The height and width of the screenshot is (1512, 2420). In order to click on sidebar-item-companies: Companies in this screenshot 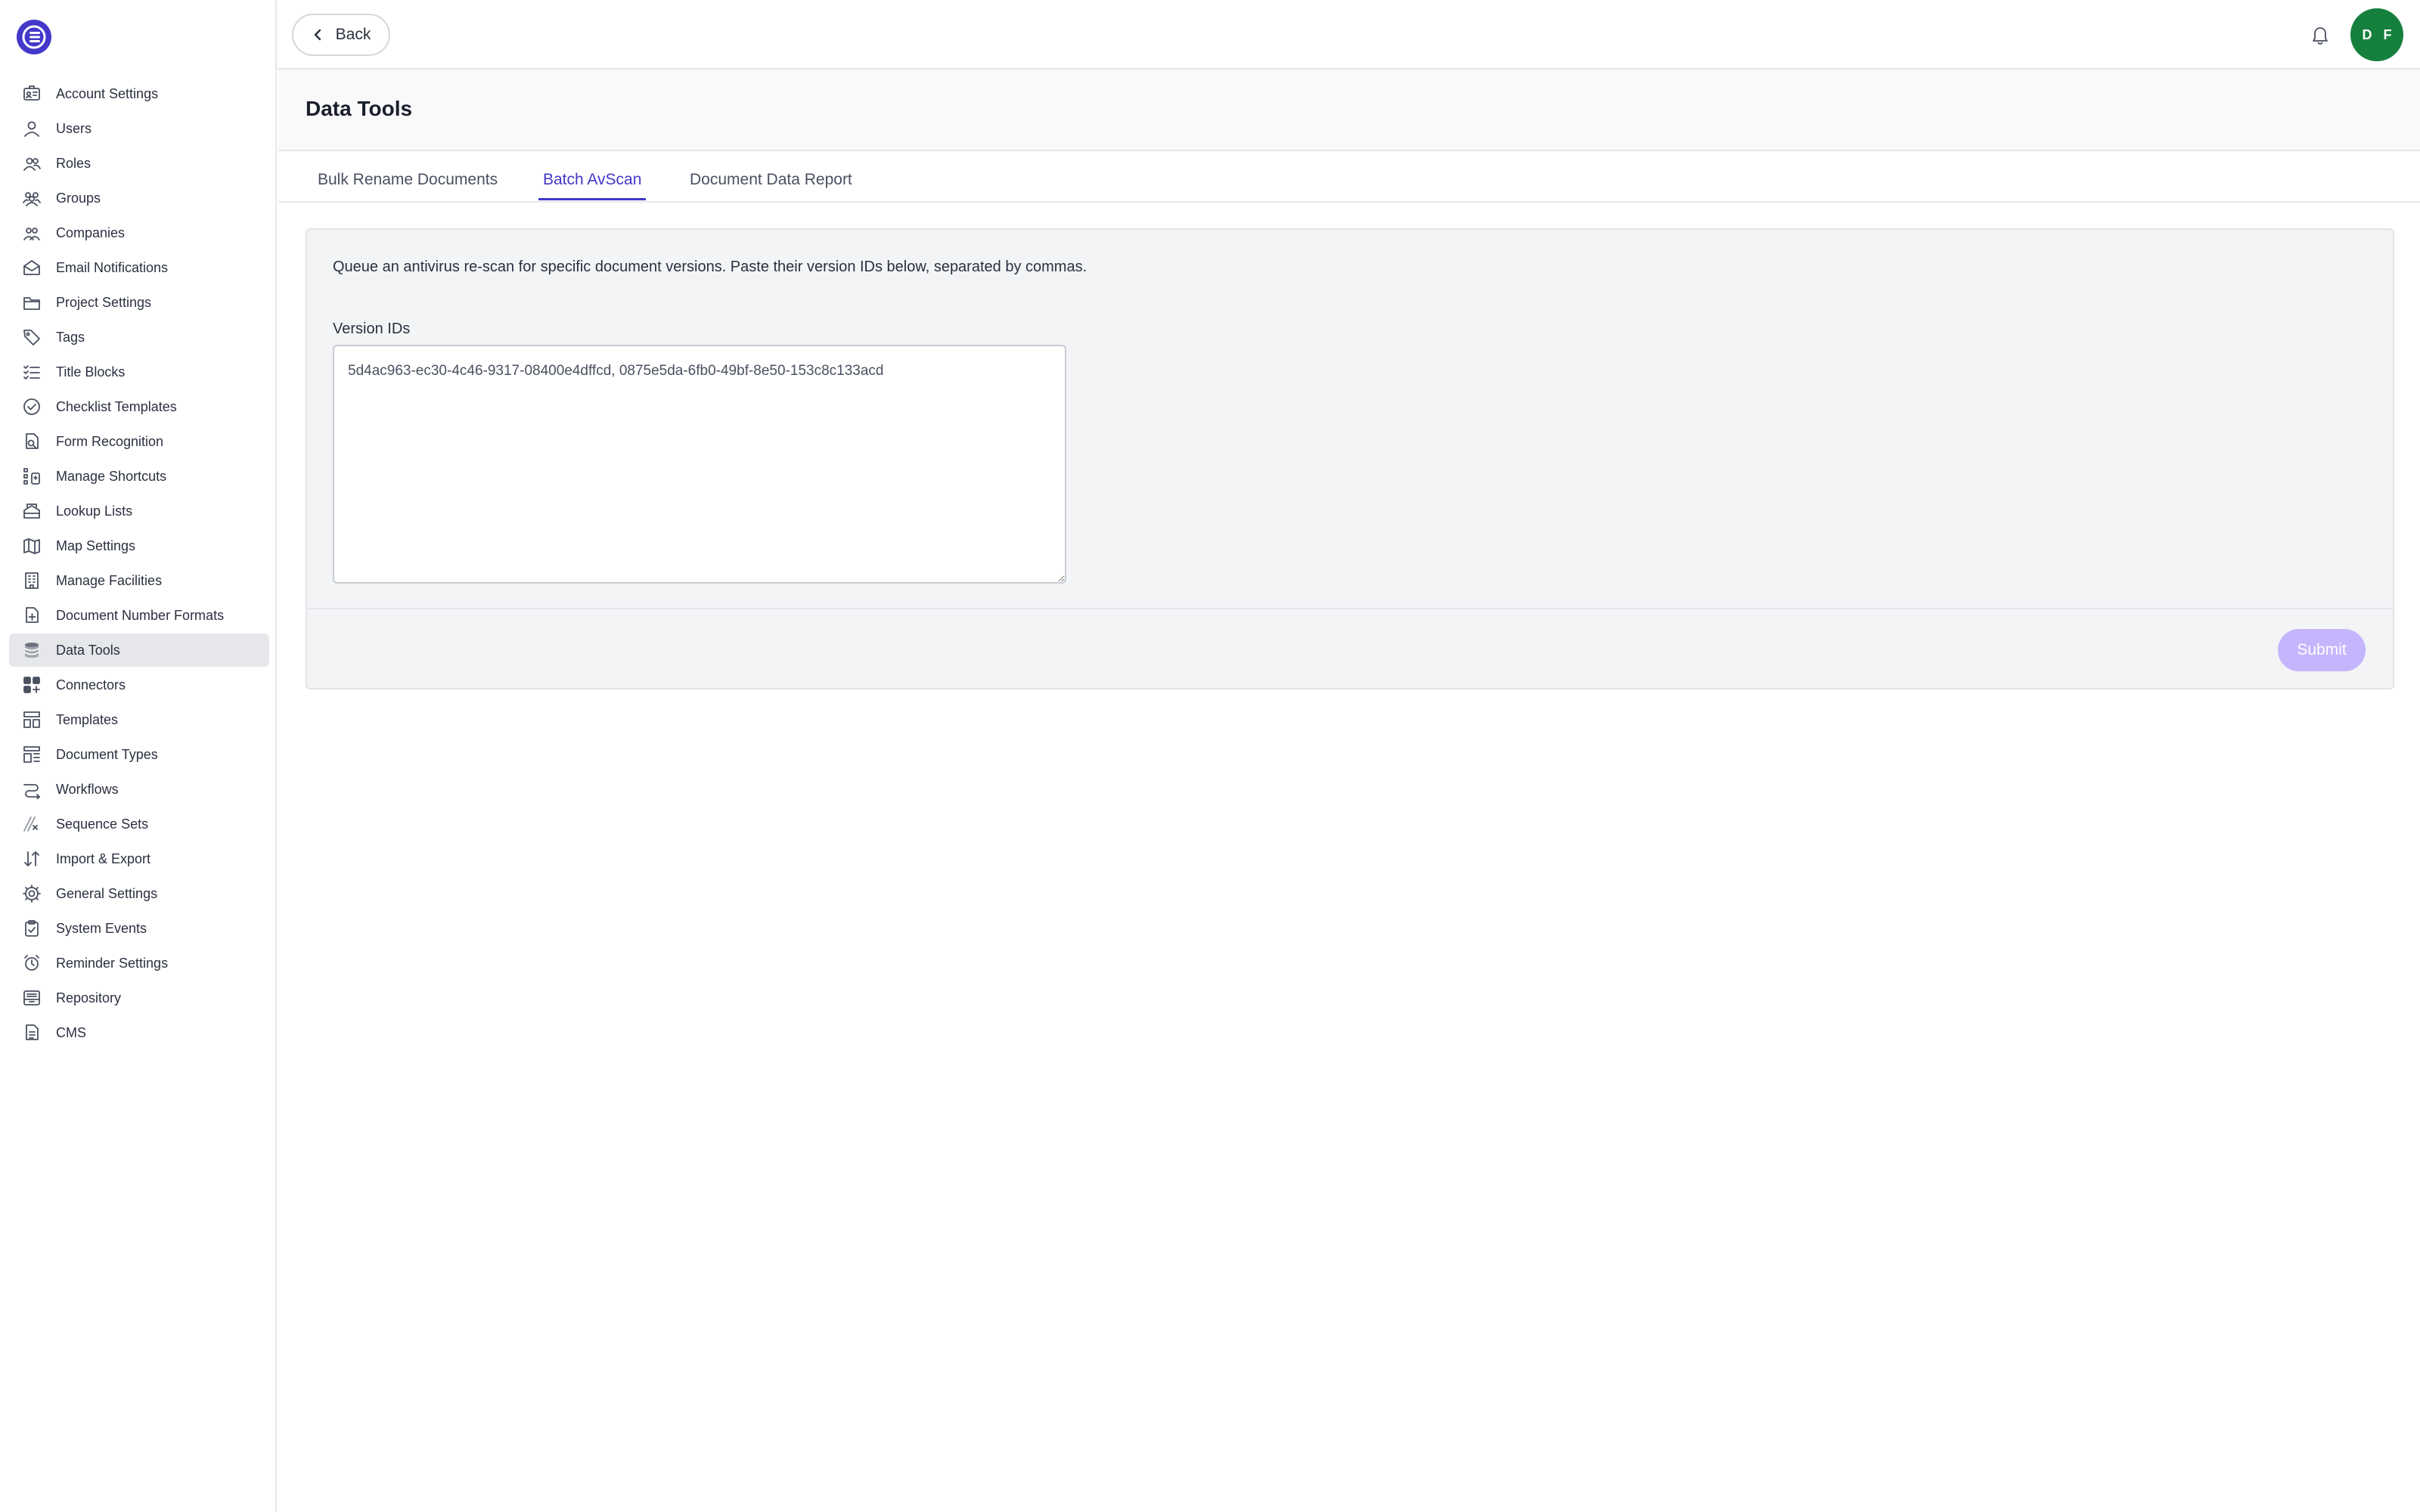, I will do `click(139, 232)`.